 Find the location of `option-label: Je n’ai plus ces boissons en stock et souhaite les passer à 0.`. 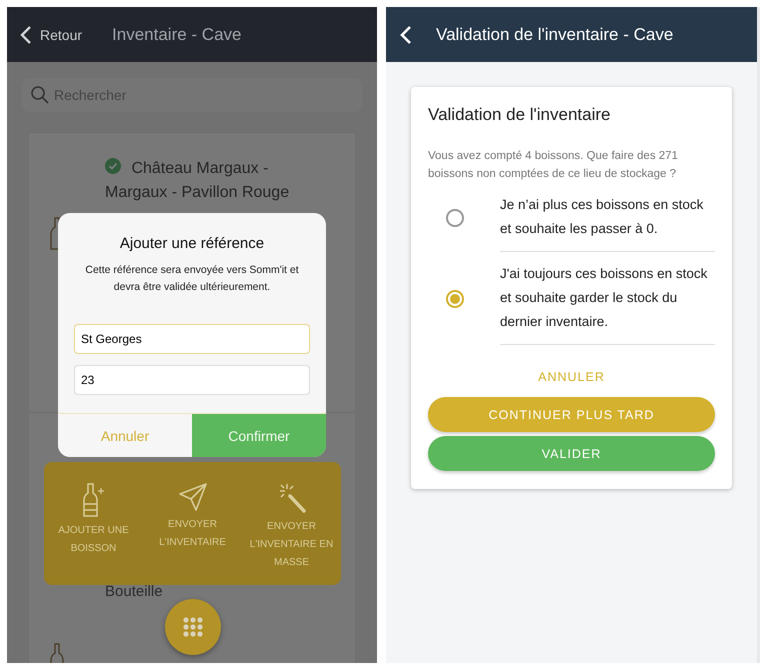

option-label: Je n’ai plus ces boissons en stock et souhaite les passer à 0. is located at coordinates (607, 217).